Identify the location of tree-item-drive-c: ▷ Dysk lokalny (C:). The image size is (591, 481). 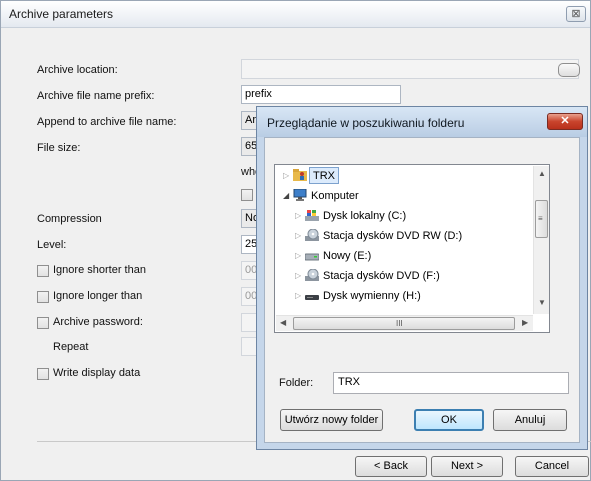
(404, 216).